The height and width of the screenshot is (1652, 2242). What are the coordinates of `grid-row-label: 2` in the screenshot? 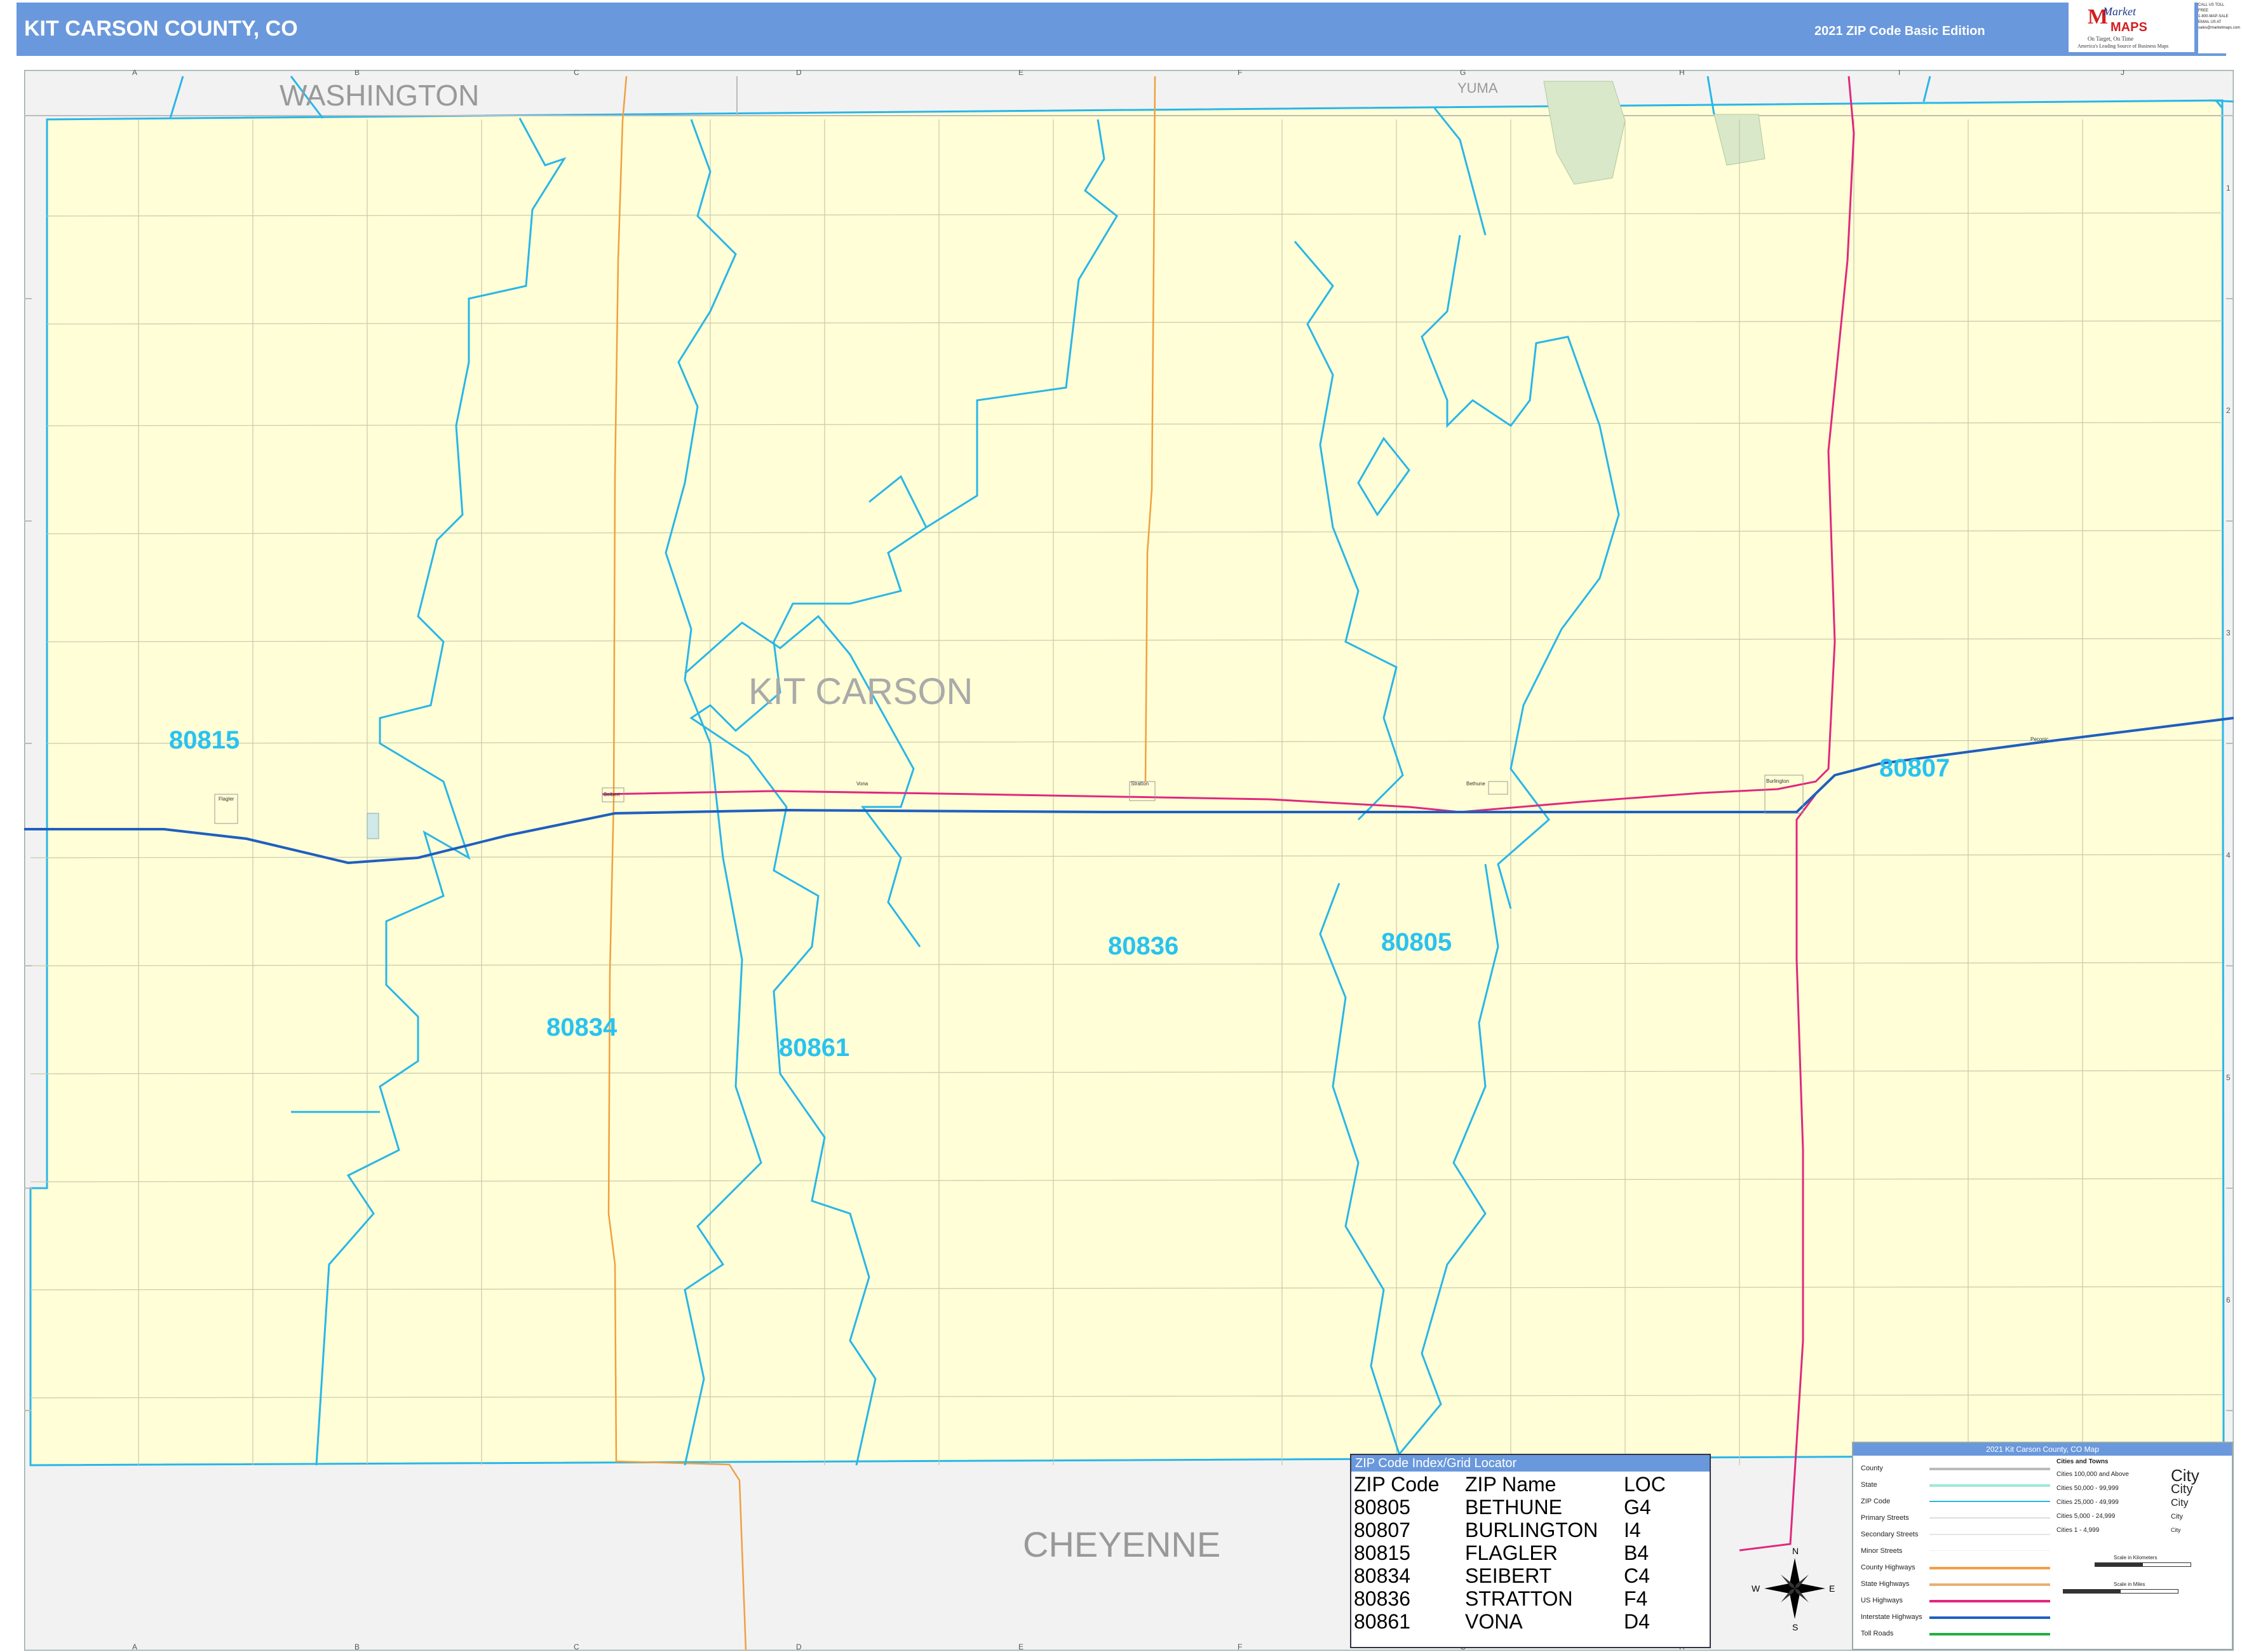 It's located at (2228, 411).